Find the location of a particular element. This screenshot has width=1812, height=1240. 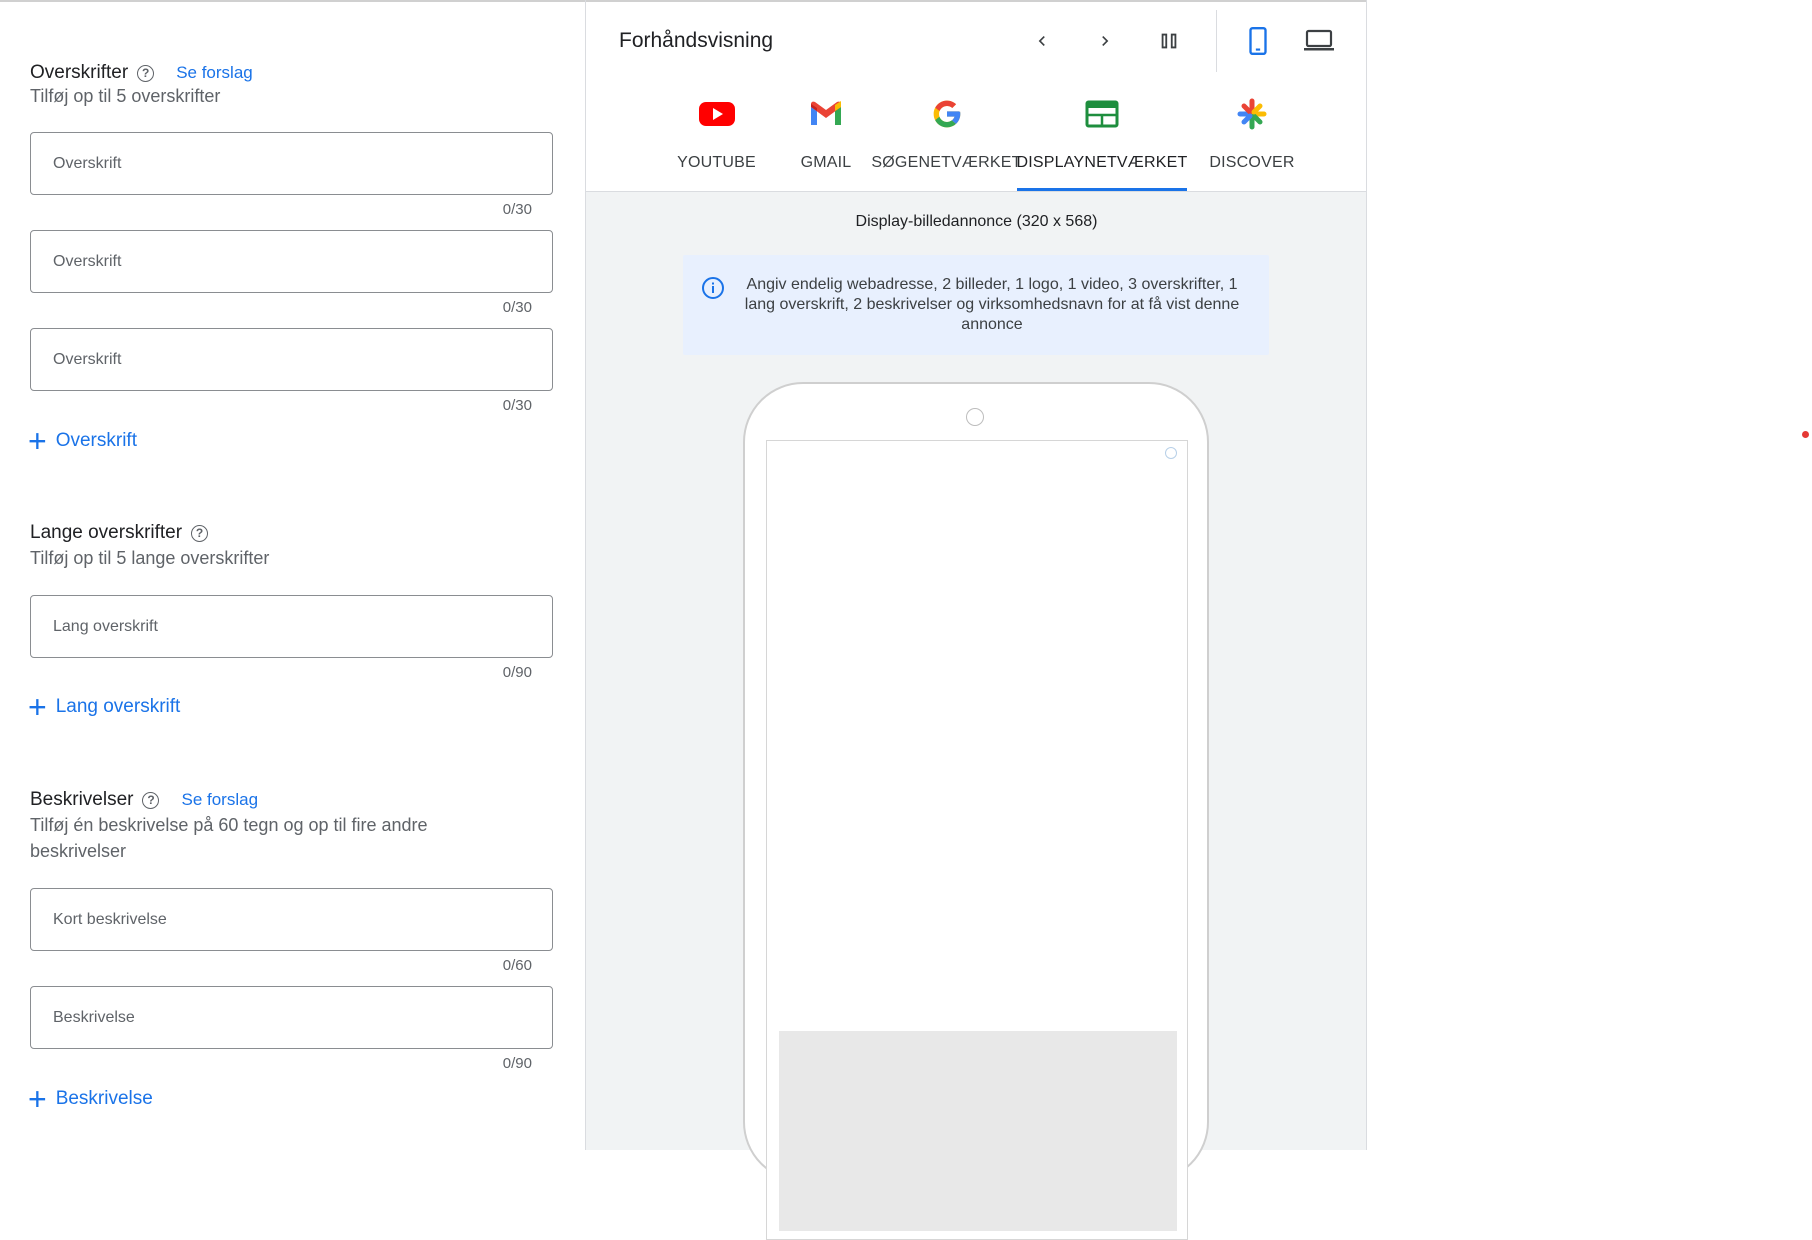

columns-icon is located at coordinates (1169, 41).